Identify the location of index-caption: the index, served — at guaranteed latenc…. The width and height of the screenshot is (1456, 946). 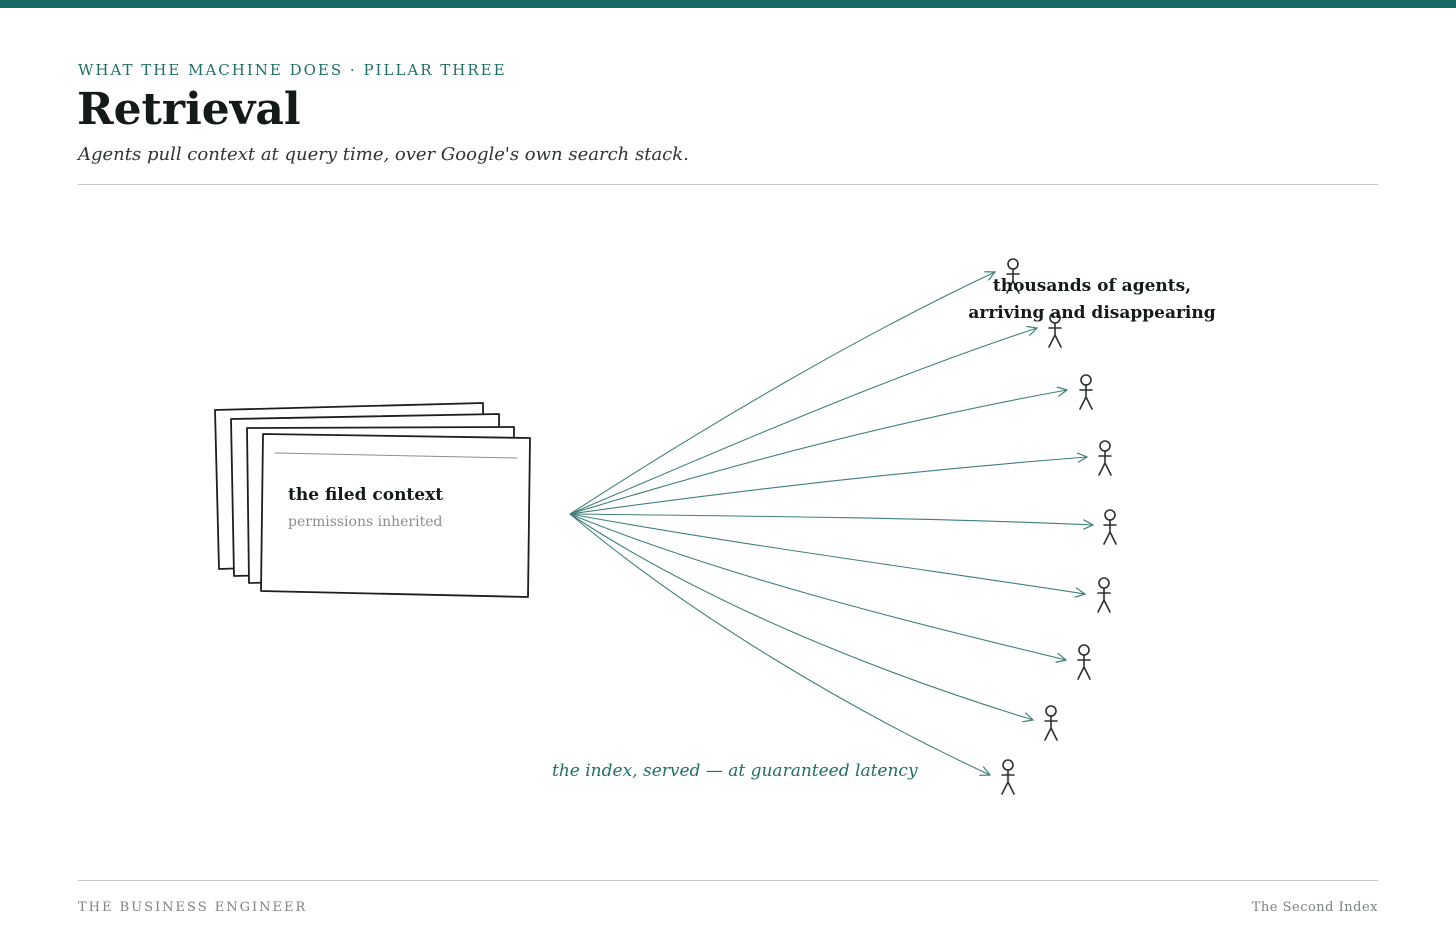
(735, 771).